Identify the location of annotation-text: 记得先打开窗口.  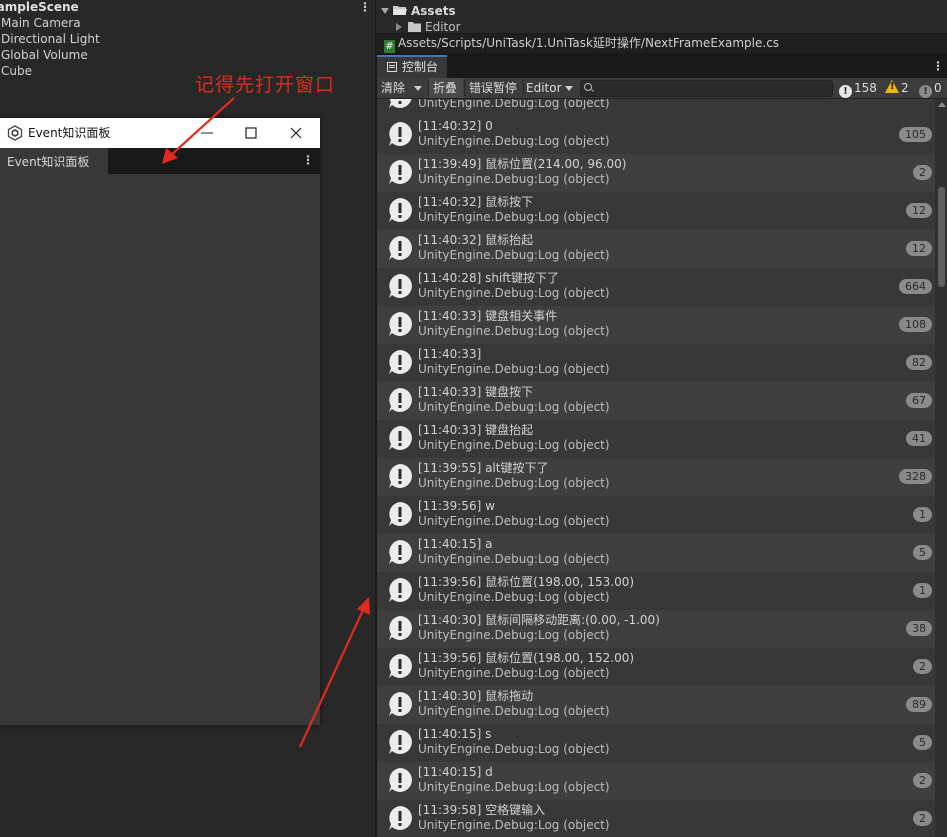
(265, 85).